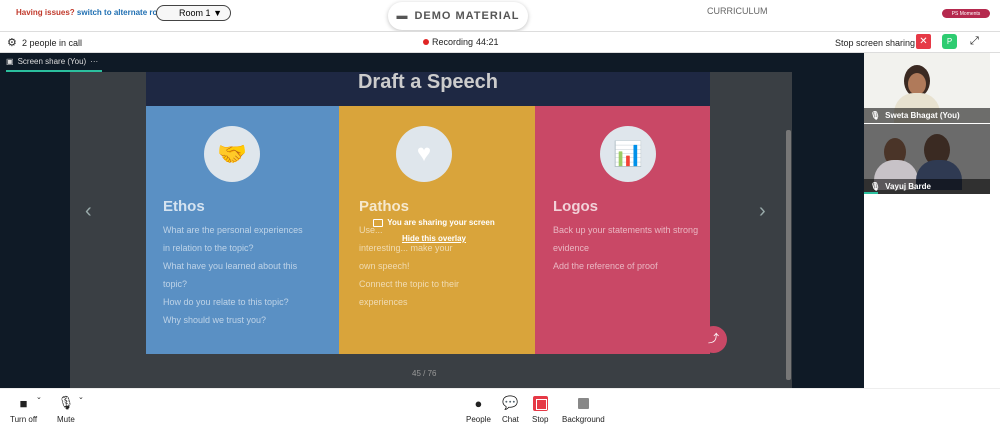 The width and height of the screenshot is (1000, 433). Describe the element at coordinates (453, 42) in the screenshot. I see `recording-label: Recording` at that location.